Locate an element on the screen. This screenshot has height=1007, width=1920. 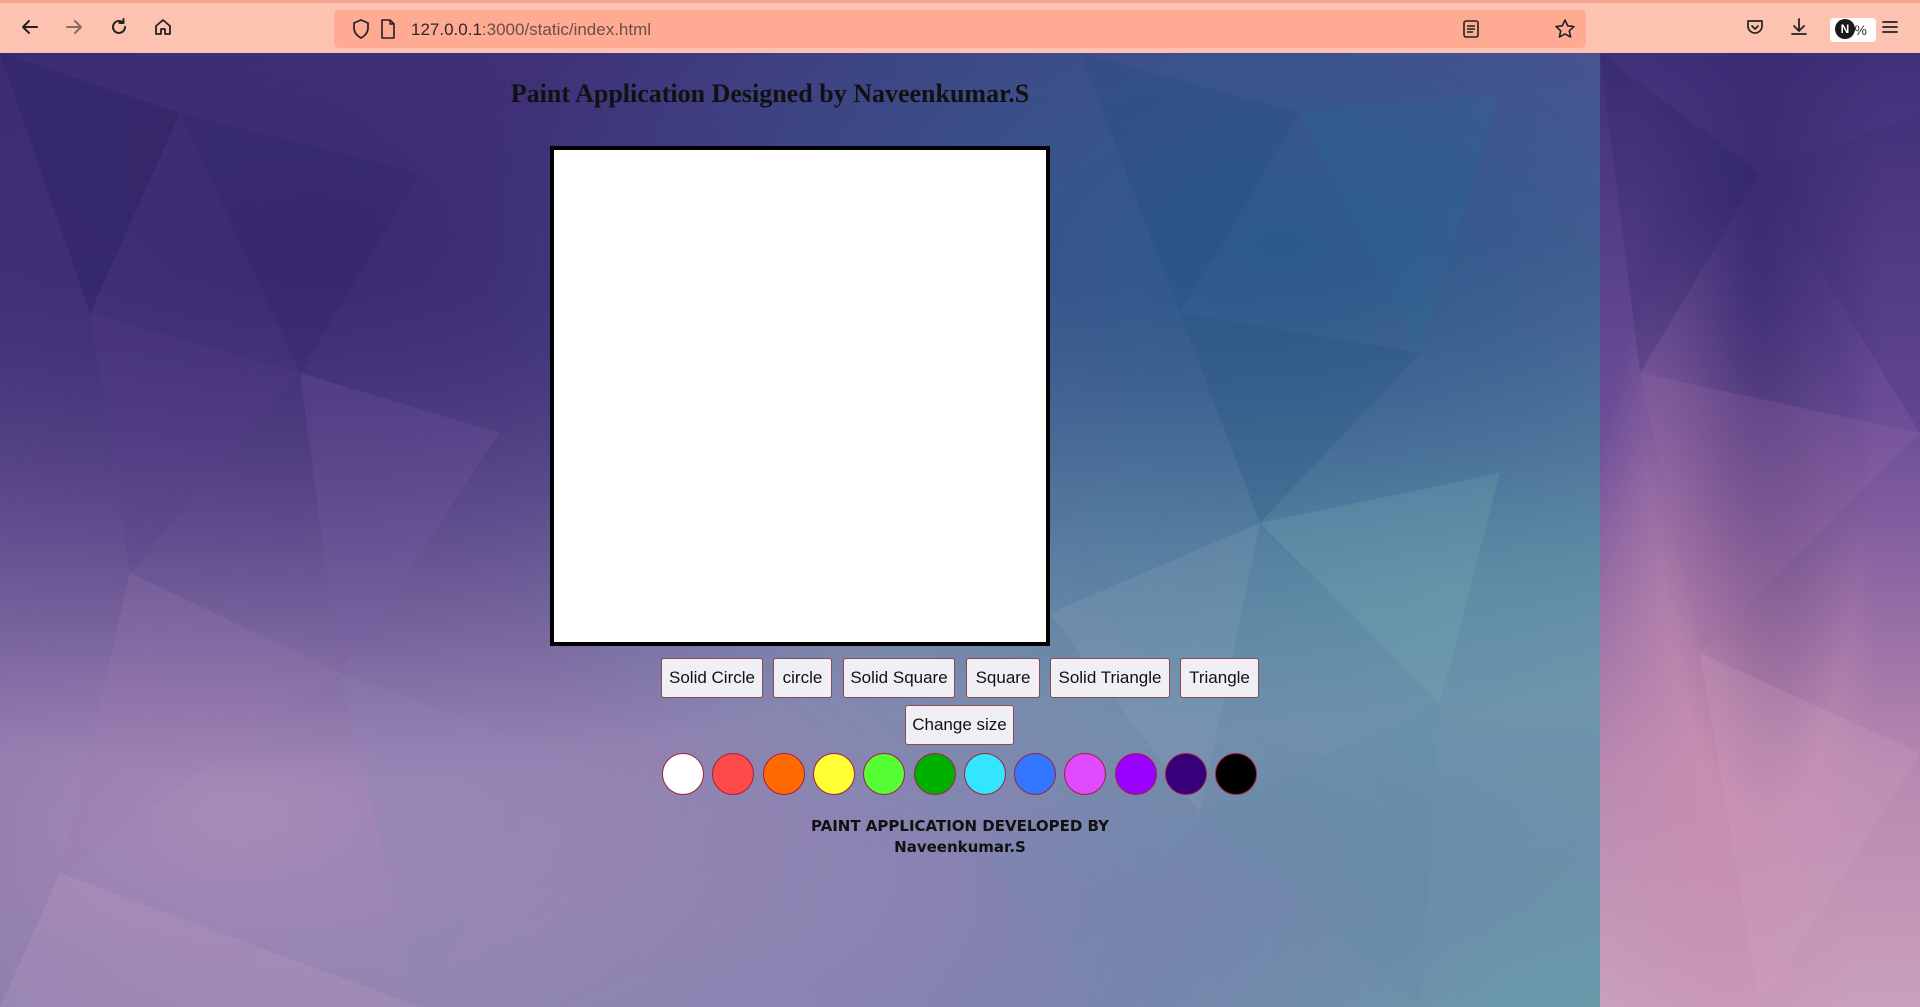
bookmark-star-icon is located at coordinates (1565, 31).